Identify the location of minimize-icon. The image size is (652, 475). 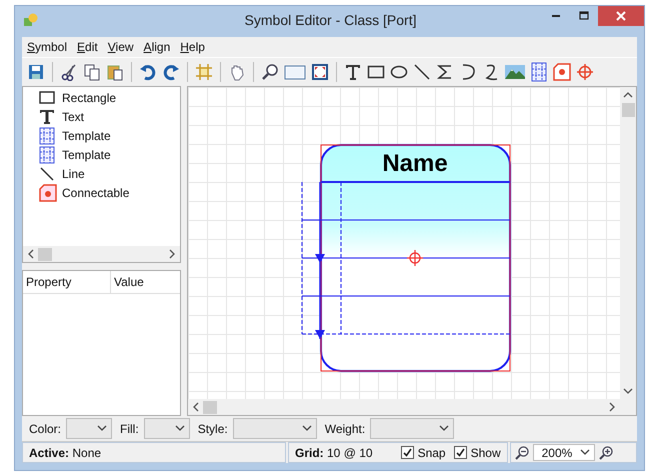
(556, 16).